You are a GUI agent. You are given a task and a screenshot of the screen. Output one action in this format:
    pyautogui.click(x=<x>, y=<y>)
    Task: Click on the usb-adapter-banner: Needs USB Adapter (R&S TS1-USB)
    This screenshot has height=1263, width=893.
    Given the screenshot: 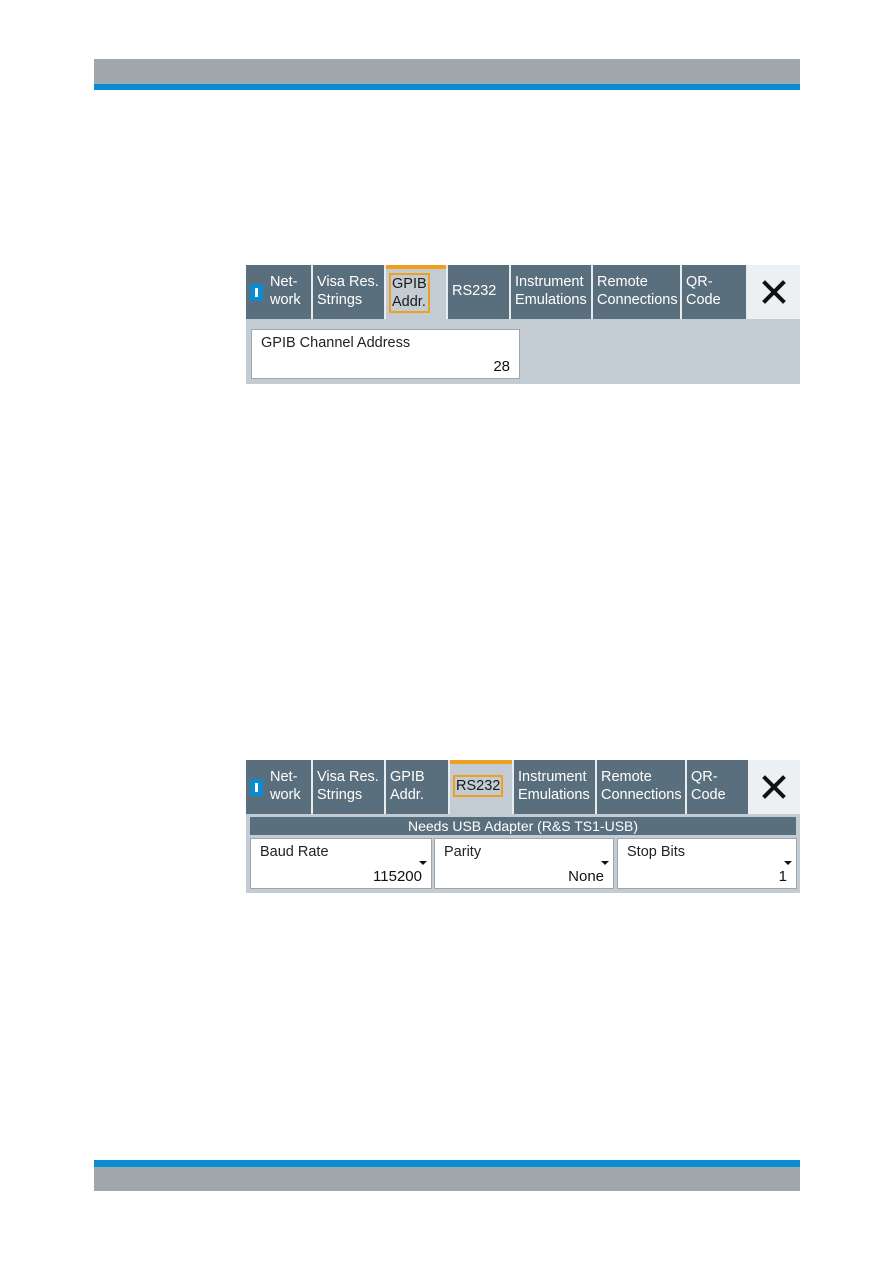 What is the action you would take?
    pyautogui.click(x=523, y=826)
    